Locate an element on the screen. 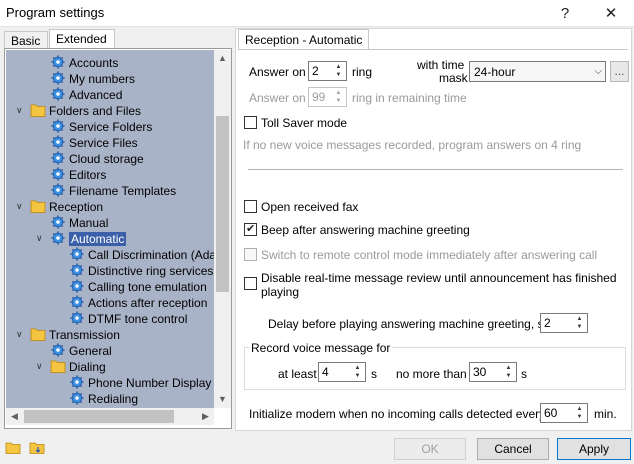 This screenshot has height=464, width=634. tree-item: Phone Number Display is located at coordinates (140, 382).